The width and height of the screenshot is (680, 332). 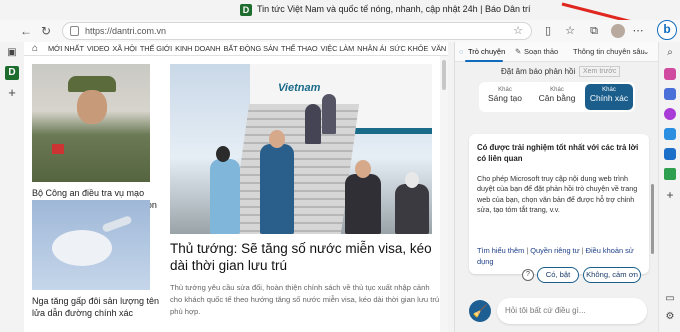 I want to click on favorites-icon: ☆, so click(x=570, y=31).